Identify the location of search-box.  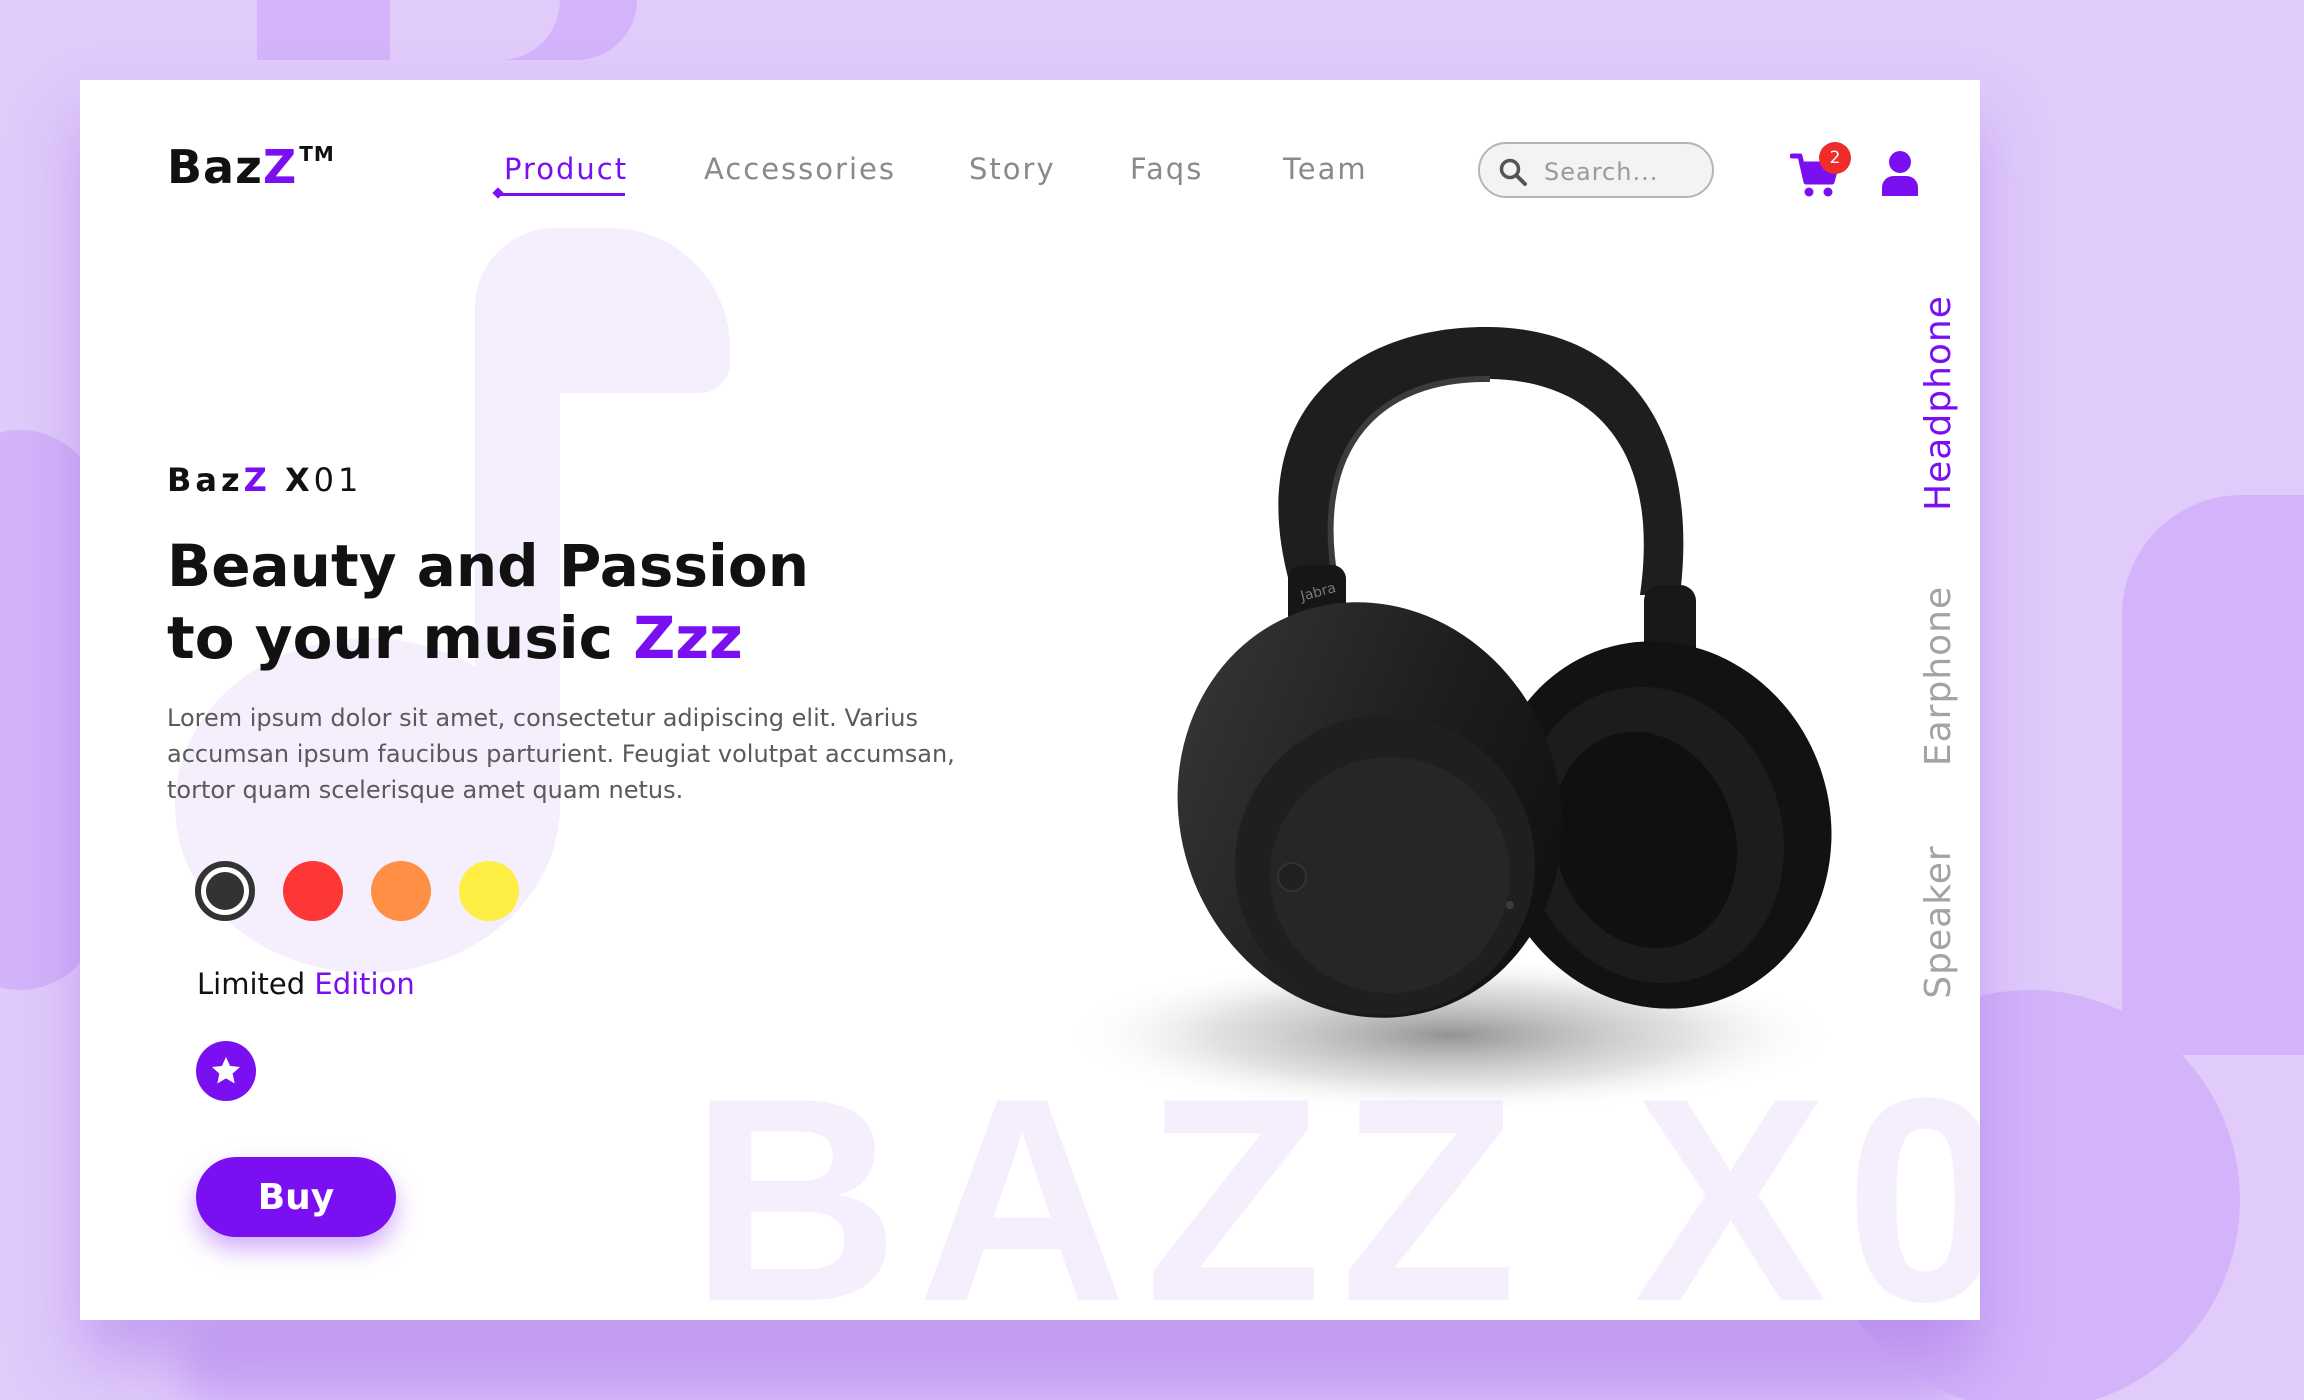
(1596, 170).